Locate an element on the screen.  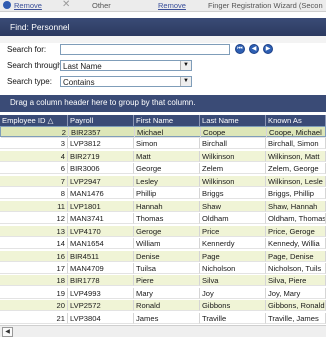
cell-payroll: LVP3812 is located at coordinates (101, 144).